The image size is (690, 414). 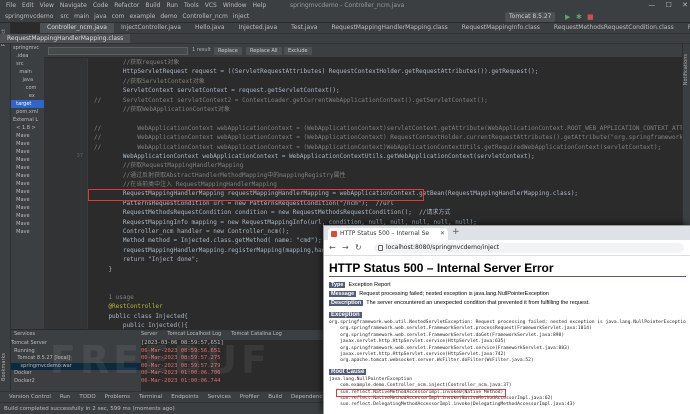 What do you see at coordinates (11, 5) in the screenshot?
I see `menu-item-file: File` at bounding box center [11, 5].